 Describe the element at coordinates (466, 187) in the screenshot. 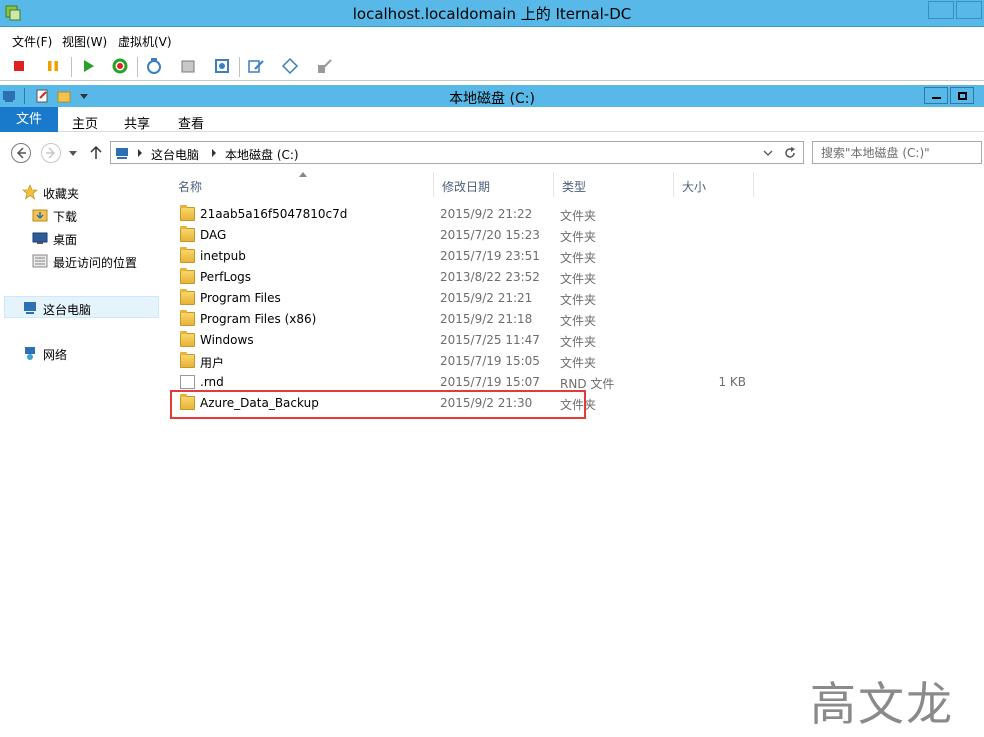

I see `column-header-label: 修改日期` at that location.